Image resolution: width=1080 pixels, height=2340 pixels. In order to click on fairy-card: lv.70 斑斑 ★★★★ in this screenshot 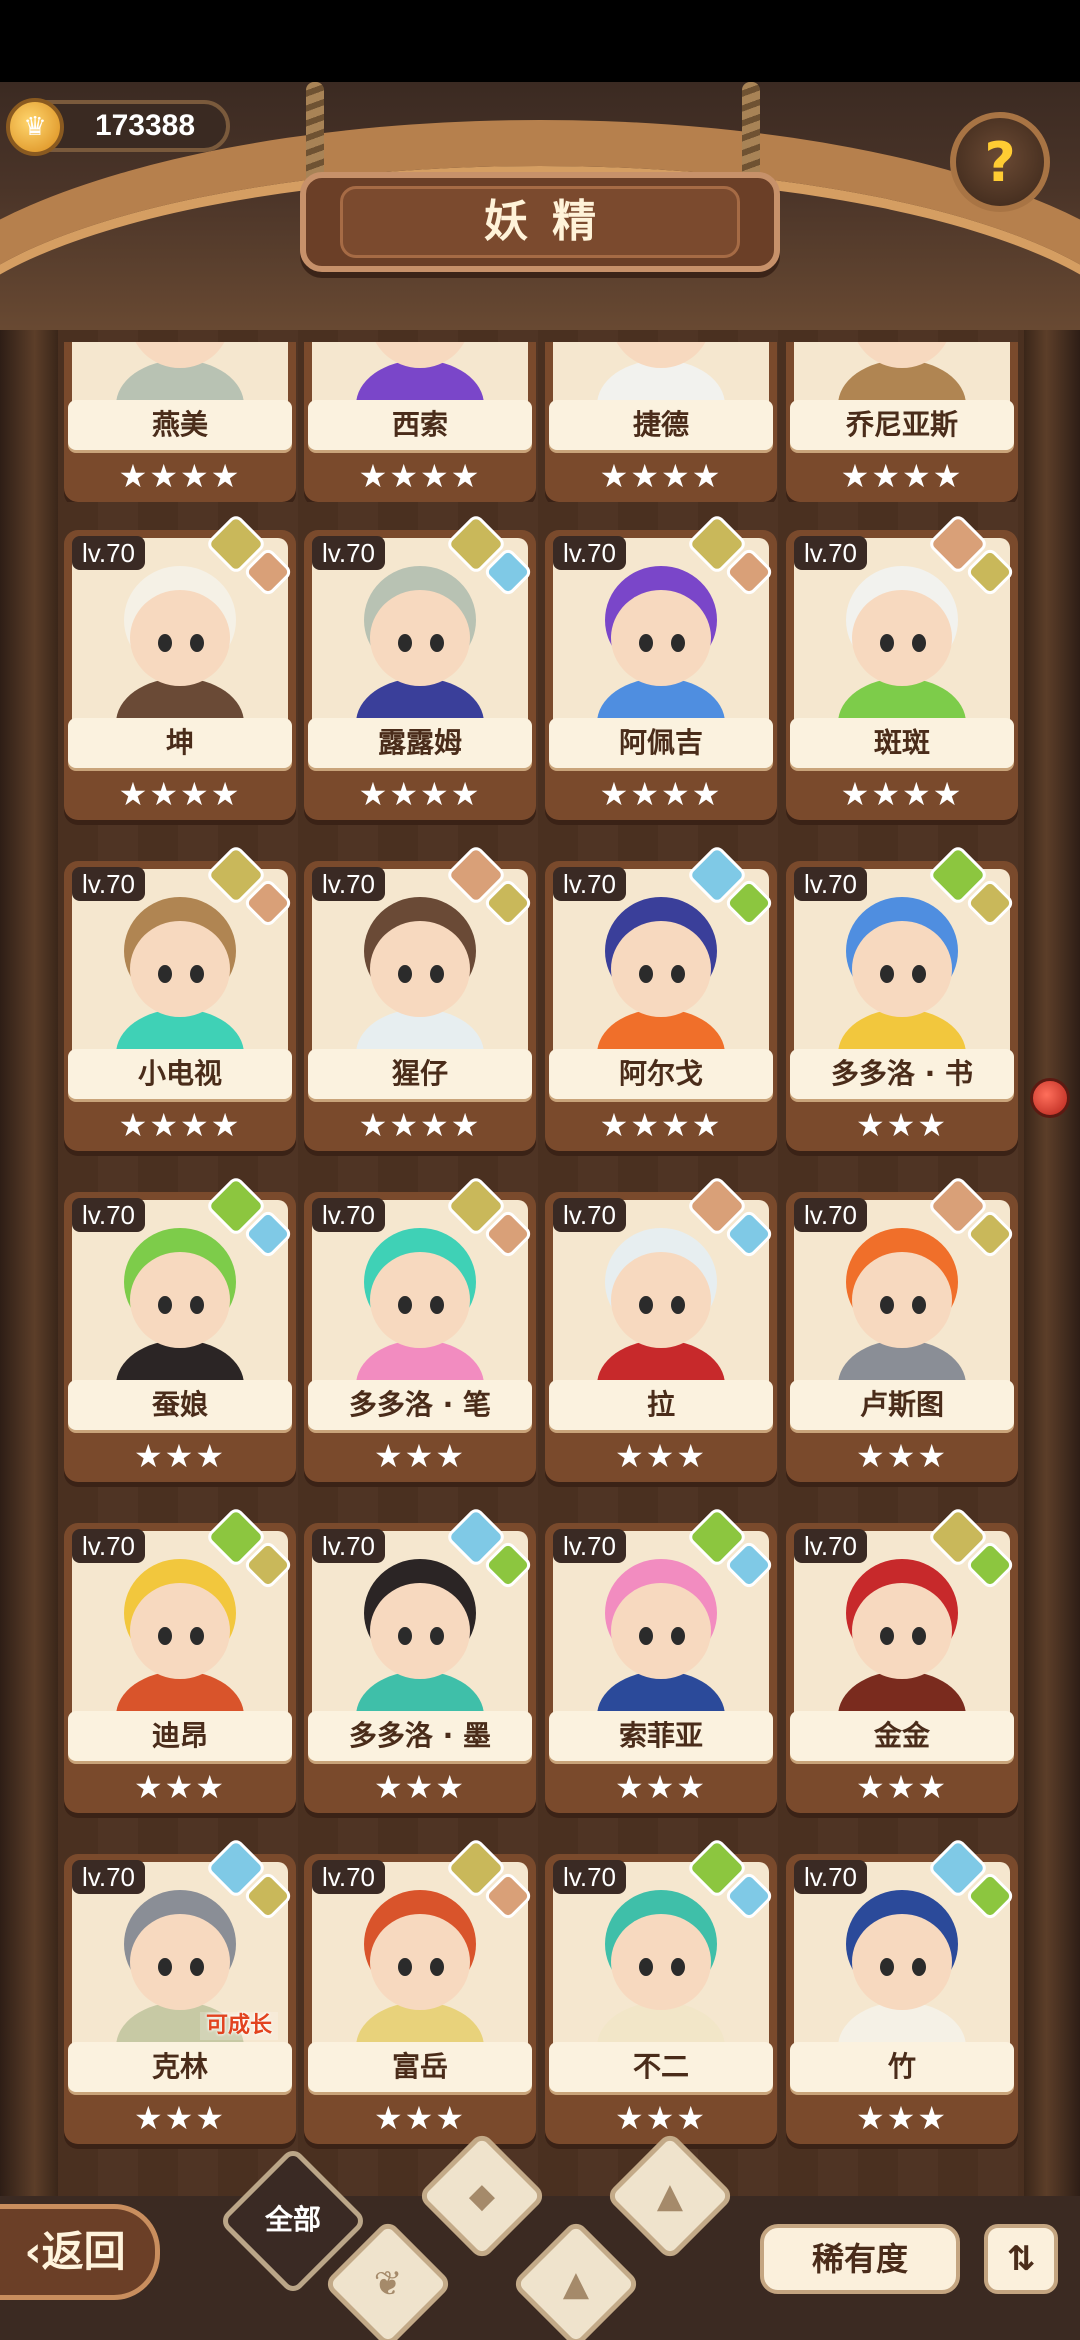, I will do `click(902, 666)`.